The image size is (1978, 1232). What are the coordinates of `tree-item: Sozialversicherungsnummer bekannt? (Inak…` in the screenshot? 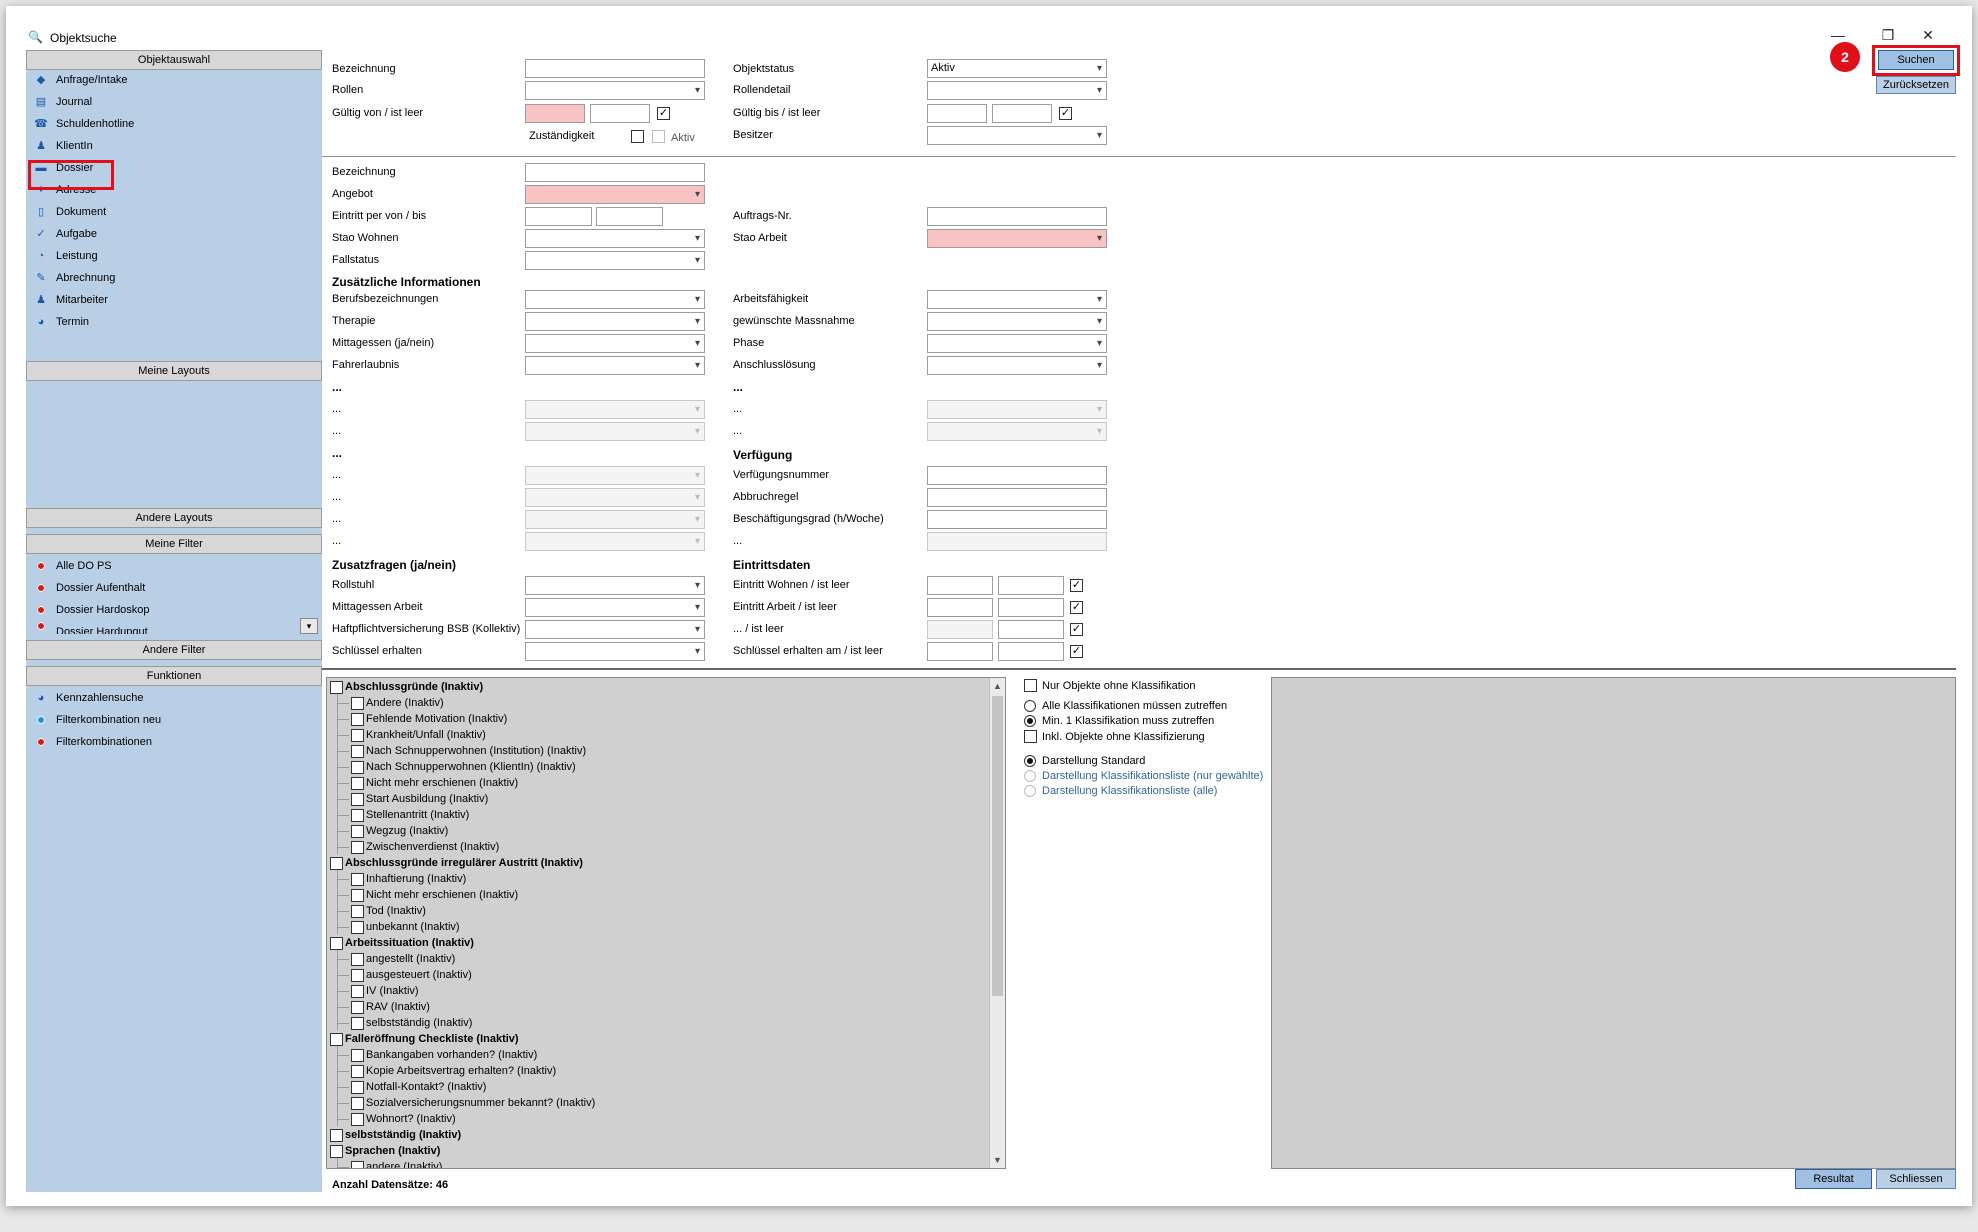 It's located at (473, 1103).